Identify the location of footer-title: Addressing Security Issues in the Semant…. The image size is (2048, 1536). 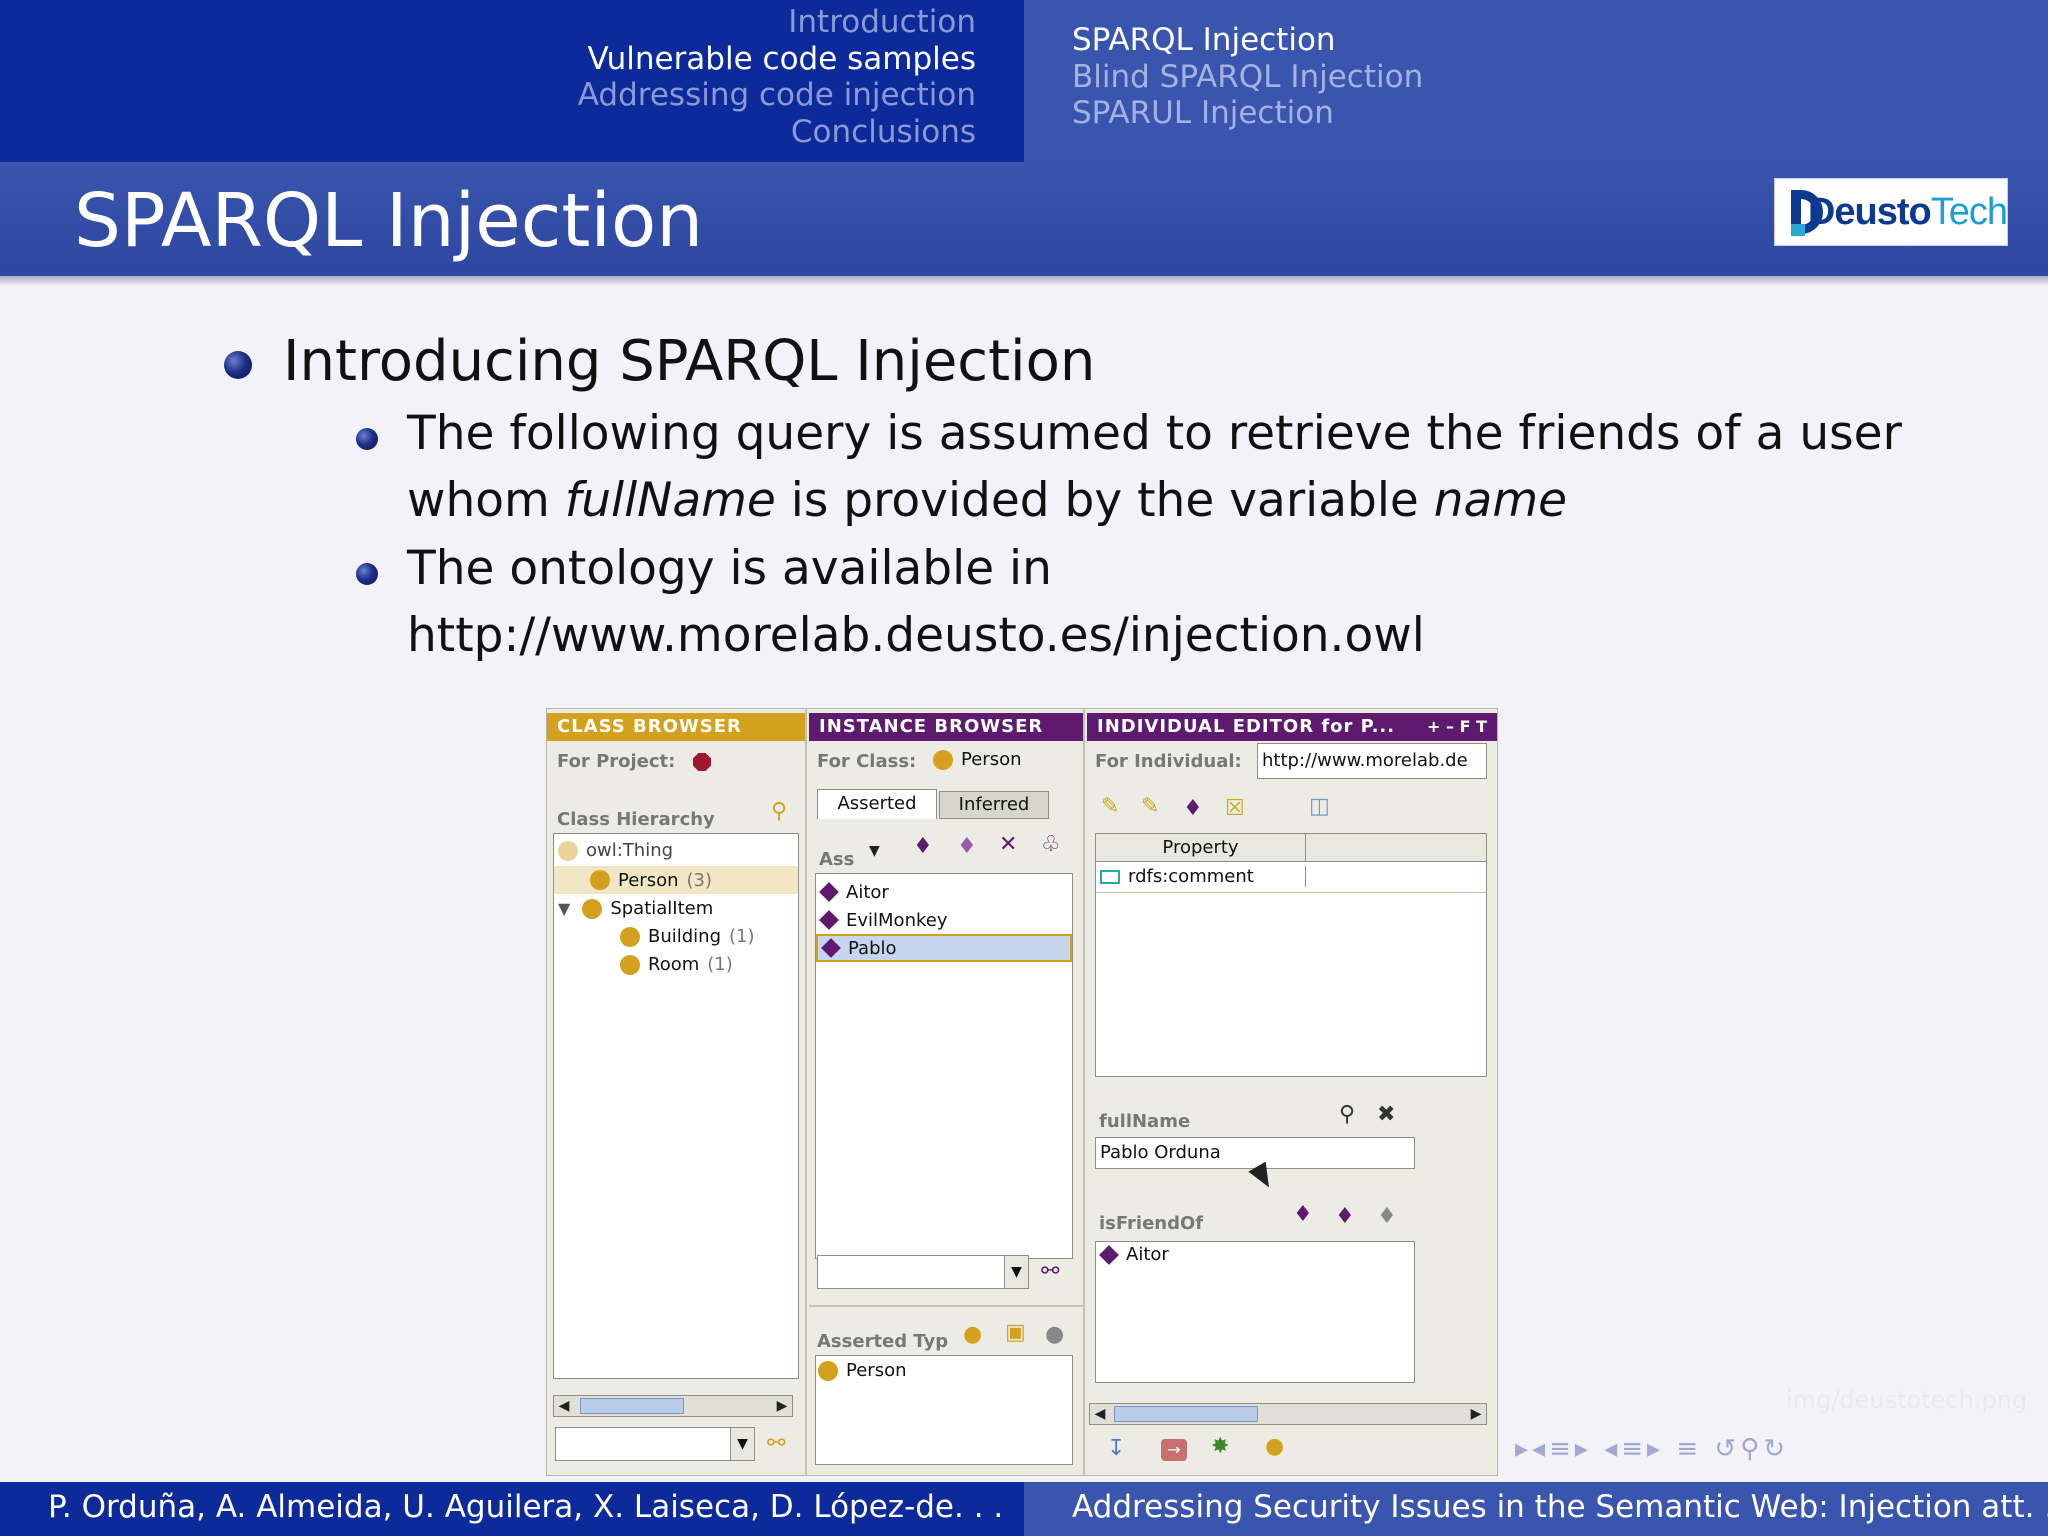
(1560, 1507).